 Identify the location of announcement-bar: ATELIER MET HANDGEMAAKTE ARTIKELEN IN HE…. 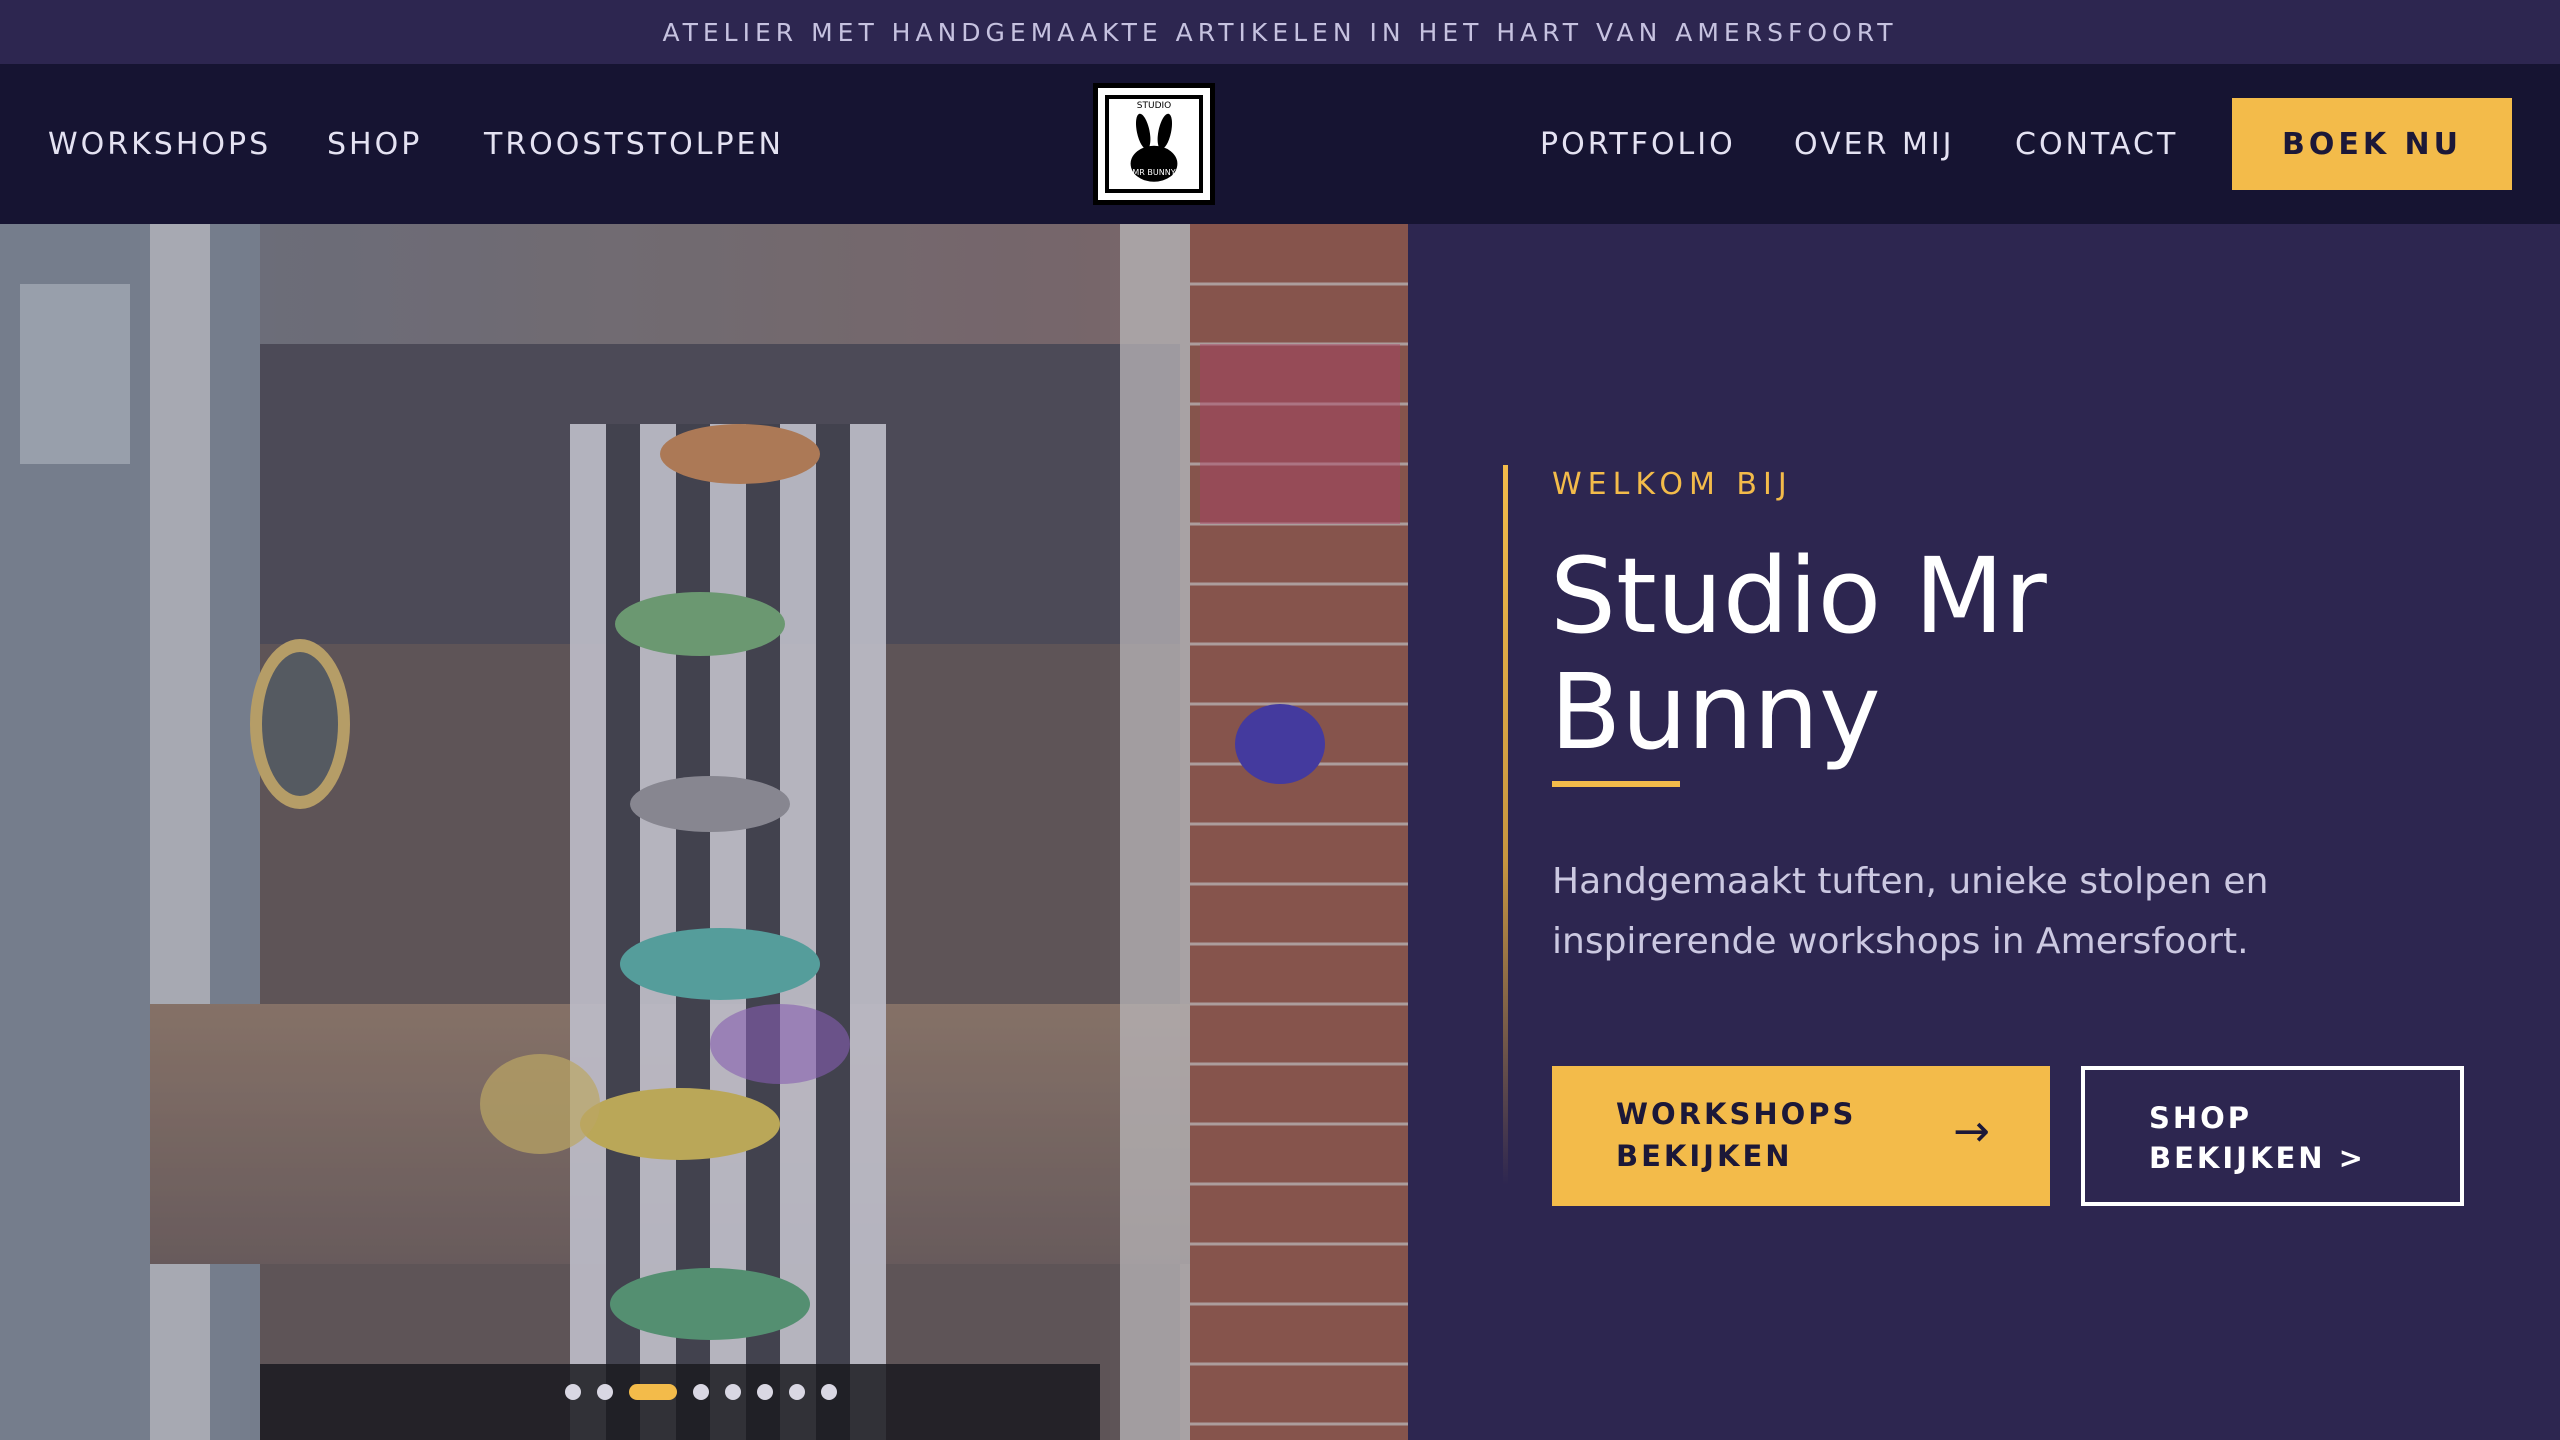
(1280, 32).